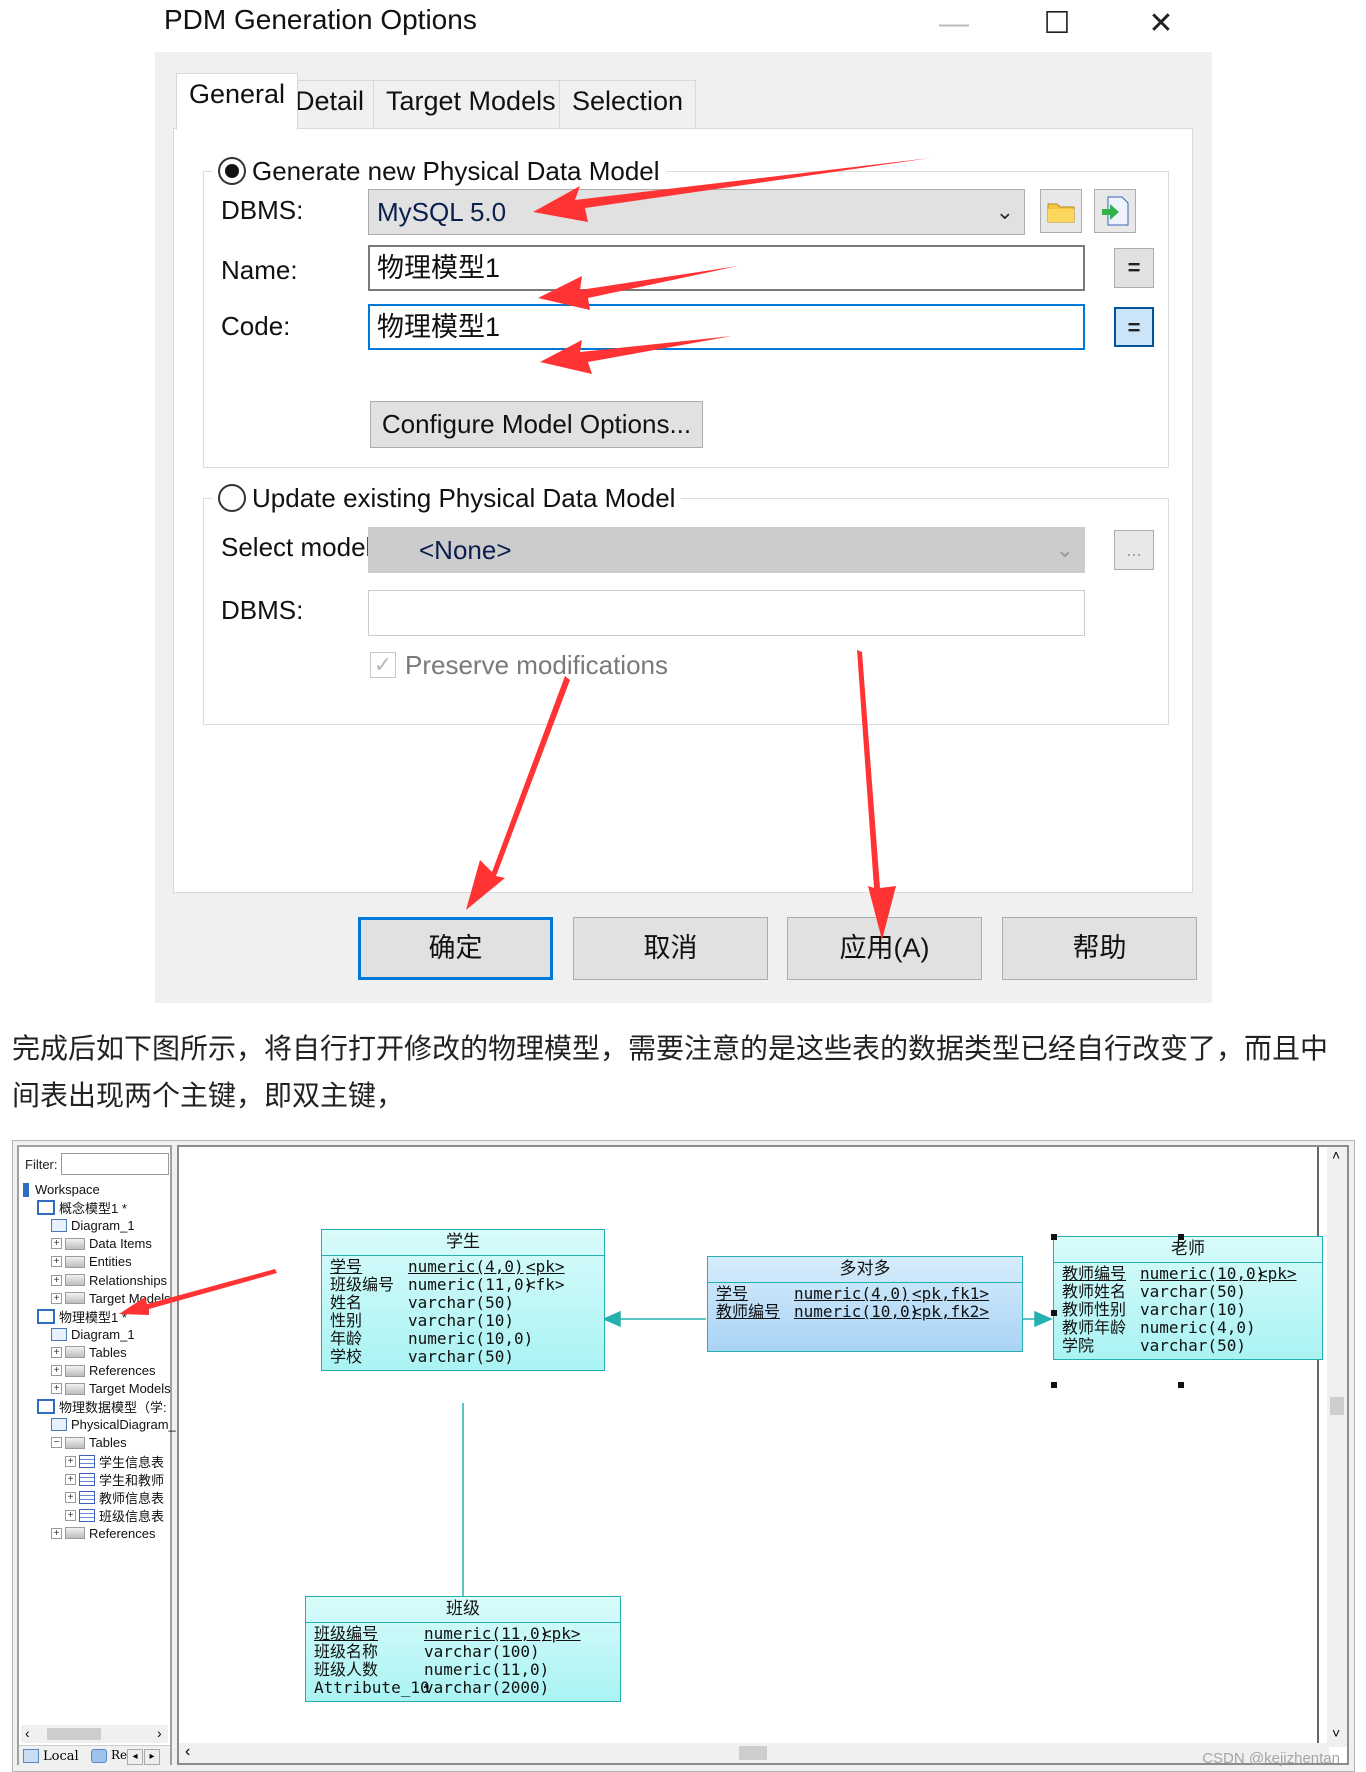 The height and width of the screenshot is (1772, 1366). I want to click on tab-target-models: Target Models, so click(471, 104).